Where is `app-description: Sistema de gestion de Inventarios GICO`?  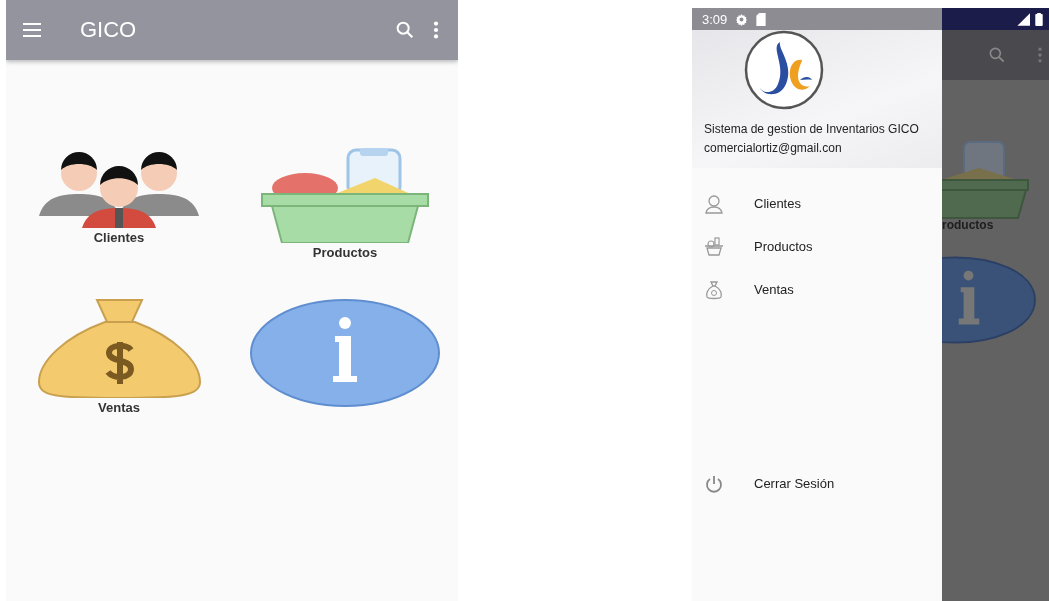 app-description: Sistema de gestion de Inventarios GICO is located at coordinates (812, 129).